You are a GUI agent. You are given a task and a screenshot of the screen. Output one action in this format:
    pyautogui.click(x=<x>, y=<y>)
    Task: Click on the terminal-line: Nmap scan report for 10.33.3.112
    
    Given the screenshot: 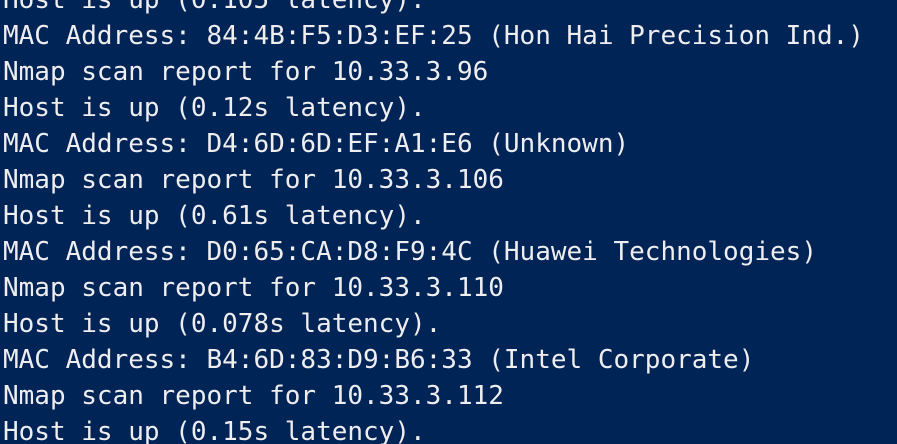 What is the action you would take?
    pyautogui.click(x=253, y=396)
    